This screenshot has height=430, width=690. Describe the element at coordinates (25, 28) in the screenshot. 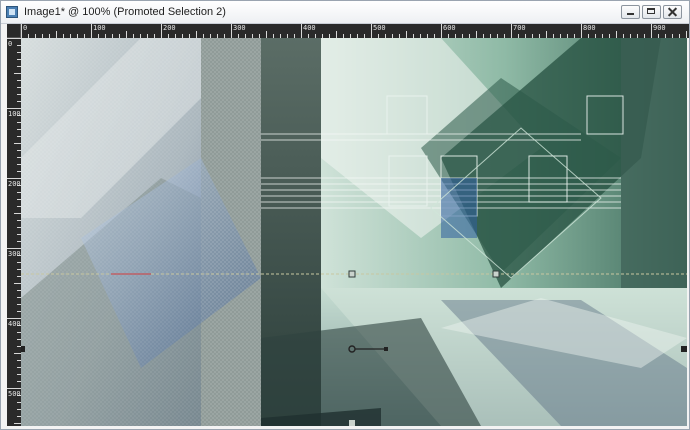

I see `ruler-label-0: 0` at that location.